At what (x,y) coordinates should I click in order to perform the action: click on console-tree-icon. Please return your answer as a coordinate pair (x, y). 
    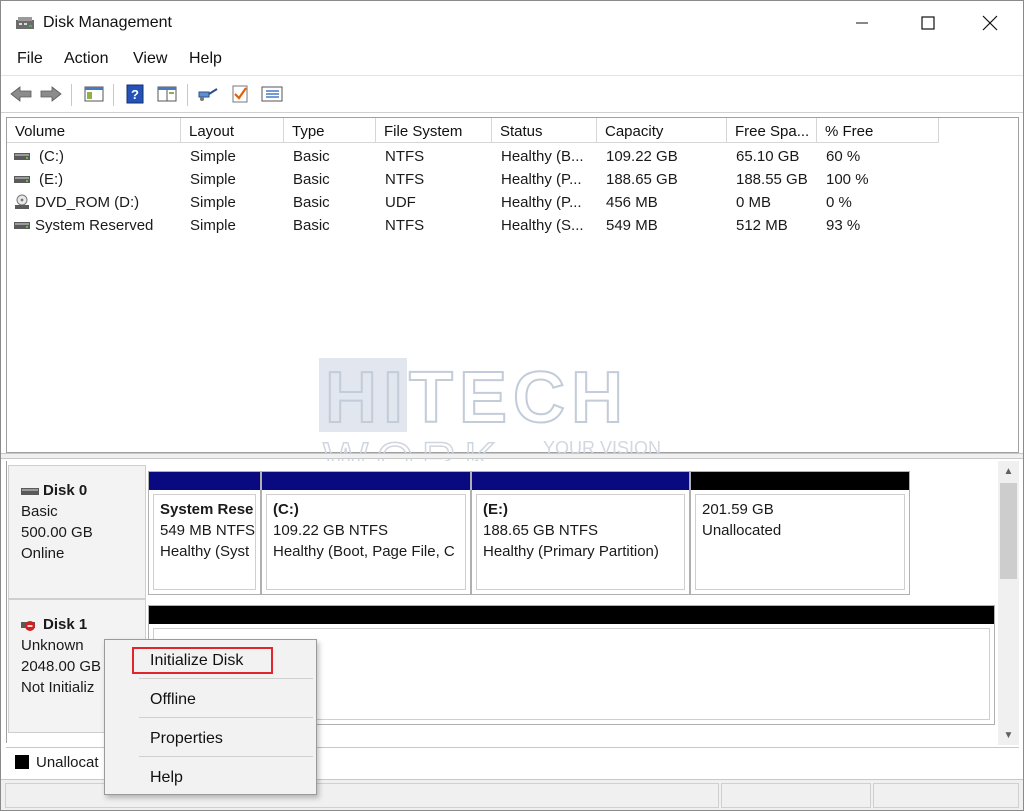
    Looking at the image, I should click on (94, 94).